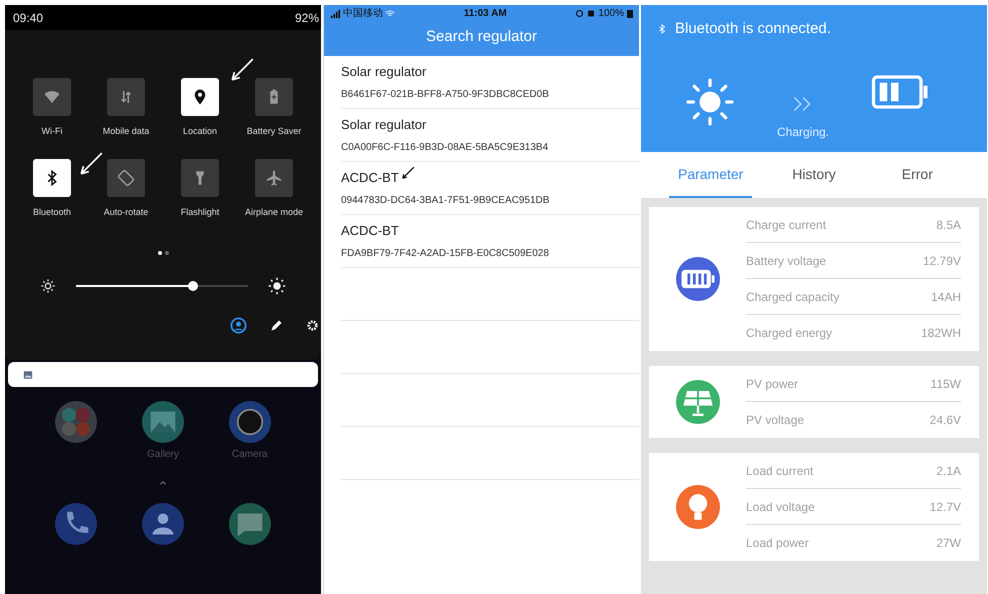 The height and width of the screenshot is (594, 988). What do you see at coordinates (780, 471) in the screenshot?
I see `parameter-label: Load current` at bounding box center [780, 471].